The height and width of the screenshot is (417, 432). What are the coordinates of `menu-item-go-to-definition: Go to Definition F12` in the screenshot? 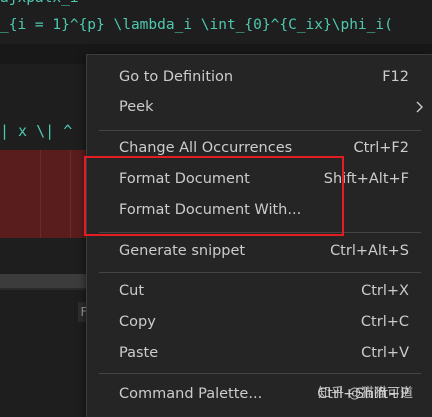 It's located at (259, 77).